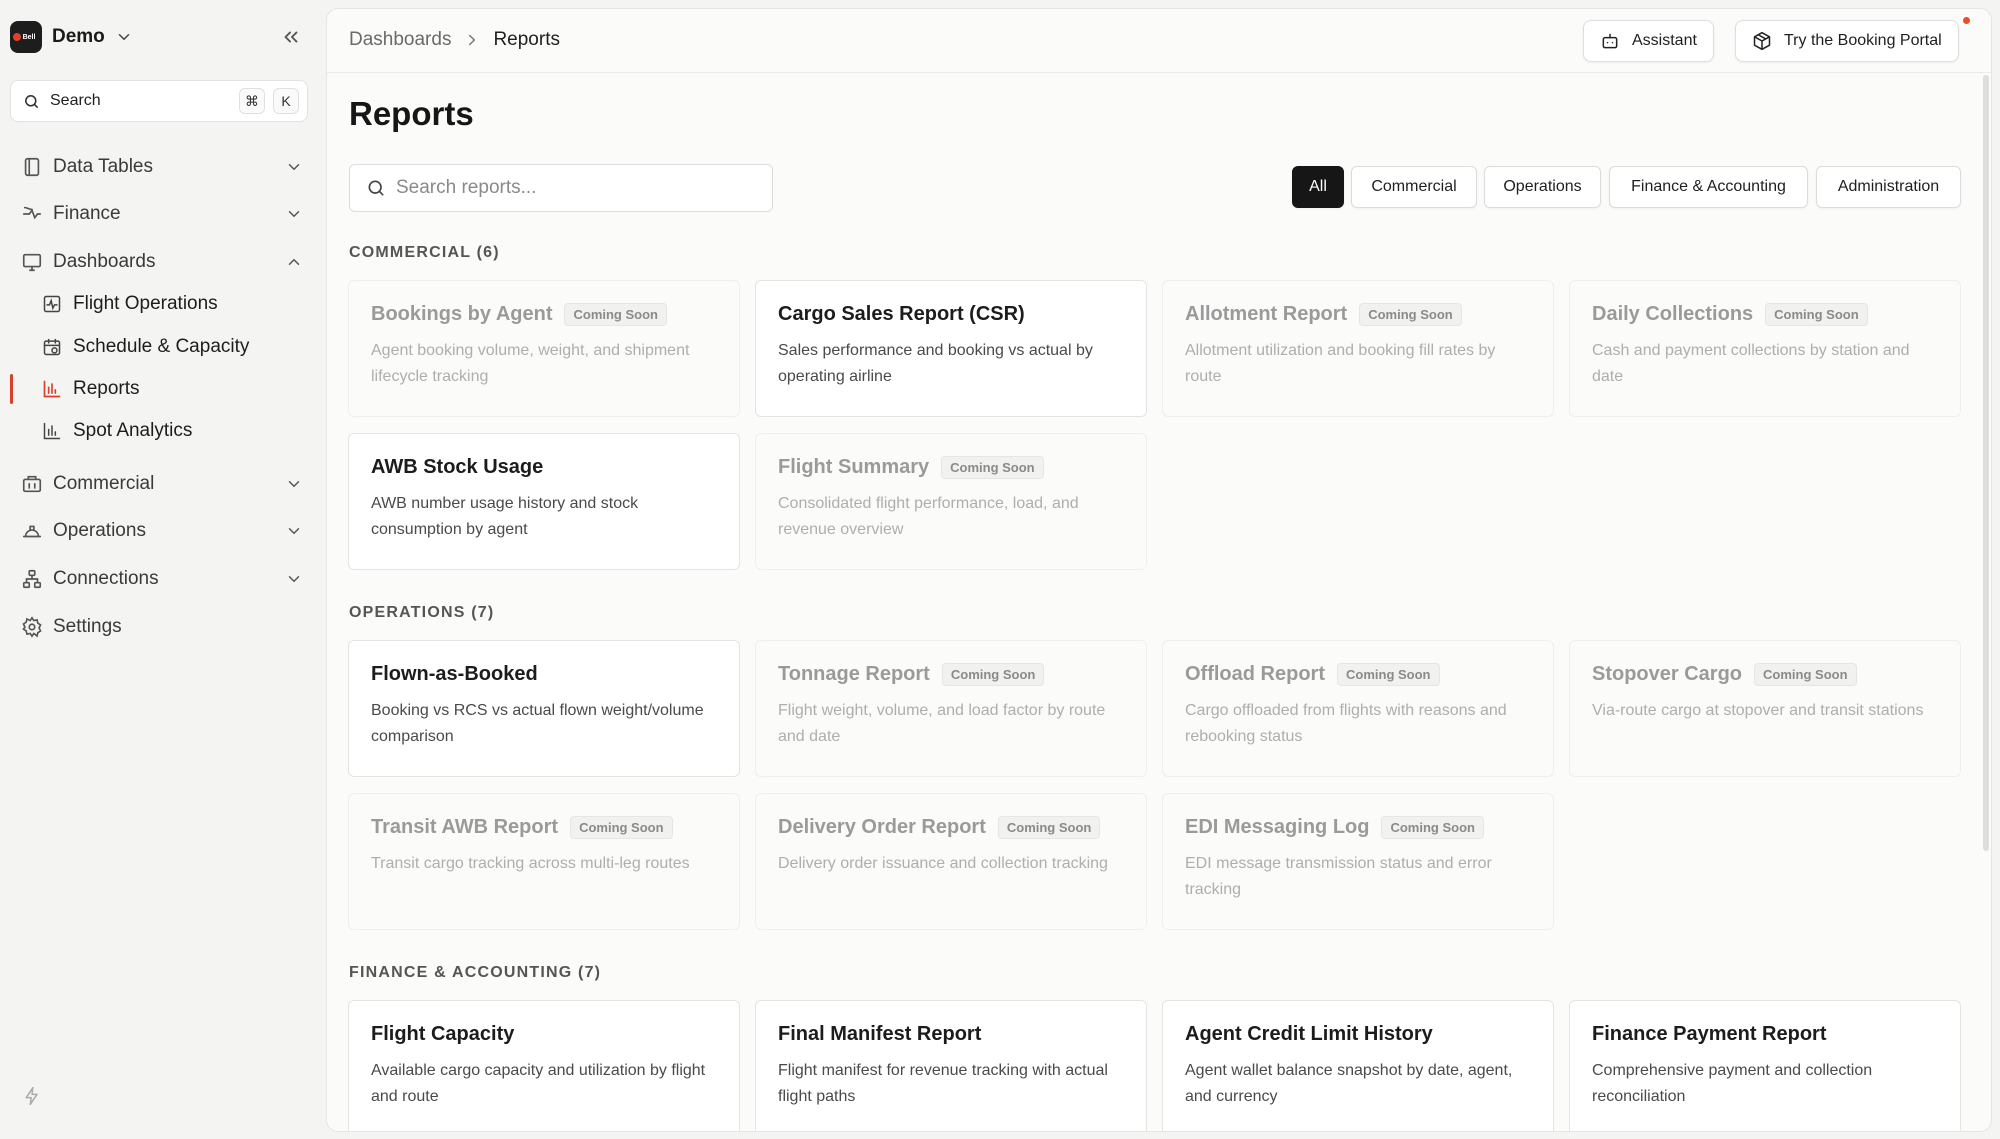  Describe the element at coordinates (1863, 40) in the screenshot. I see `booking-portal-label: Try the Booking Portal` at that location.